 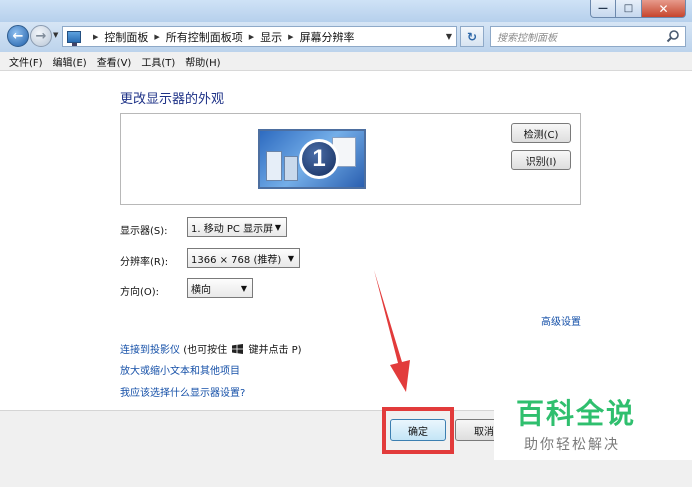 What do you see at coordinates (74, 38) in the screenshot?
I see `control-panel-icon` at bounding box center [74, 38].